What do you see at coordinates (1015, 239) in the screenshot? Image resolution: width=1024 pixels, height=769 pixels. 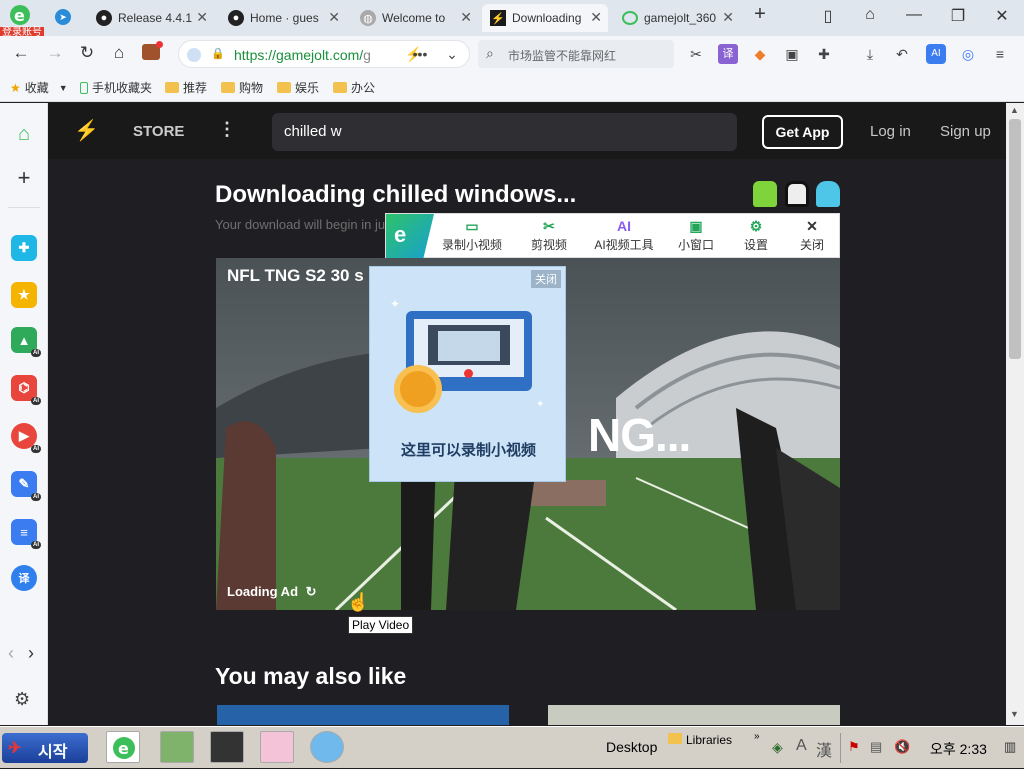 I see `scroll-thumb` at bounding box center [1015, 239].